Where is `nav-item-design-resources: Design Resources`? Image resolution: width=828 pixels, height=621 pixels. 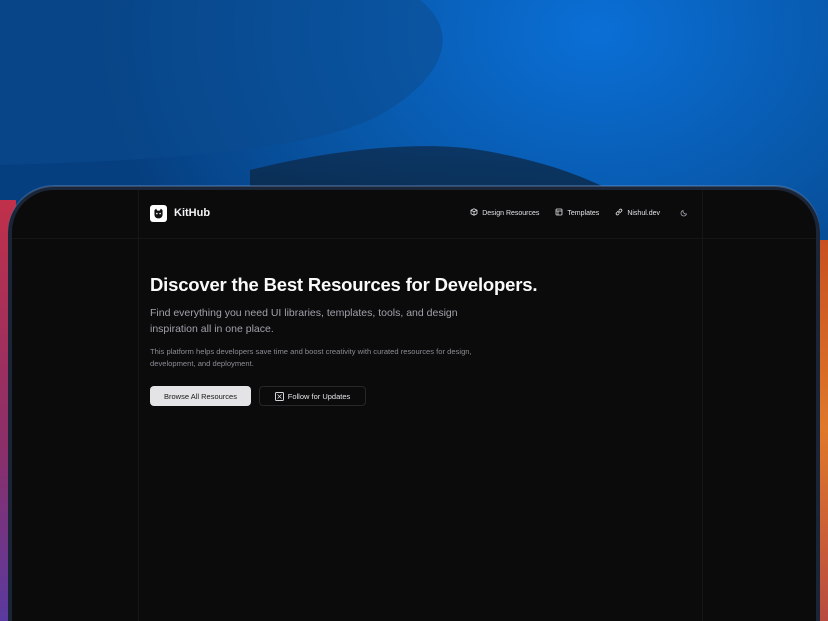 nav-item-design-resources: Design Resources is located at coordinates (504, 213).